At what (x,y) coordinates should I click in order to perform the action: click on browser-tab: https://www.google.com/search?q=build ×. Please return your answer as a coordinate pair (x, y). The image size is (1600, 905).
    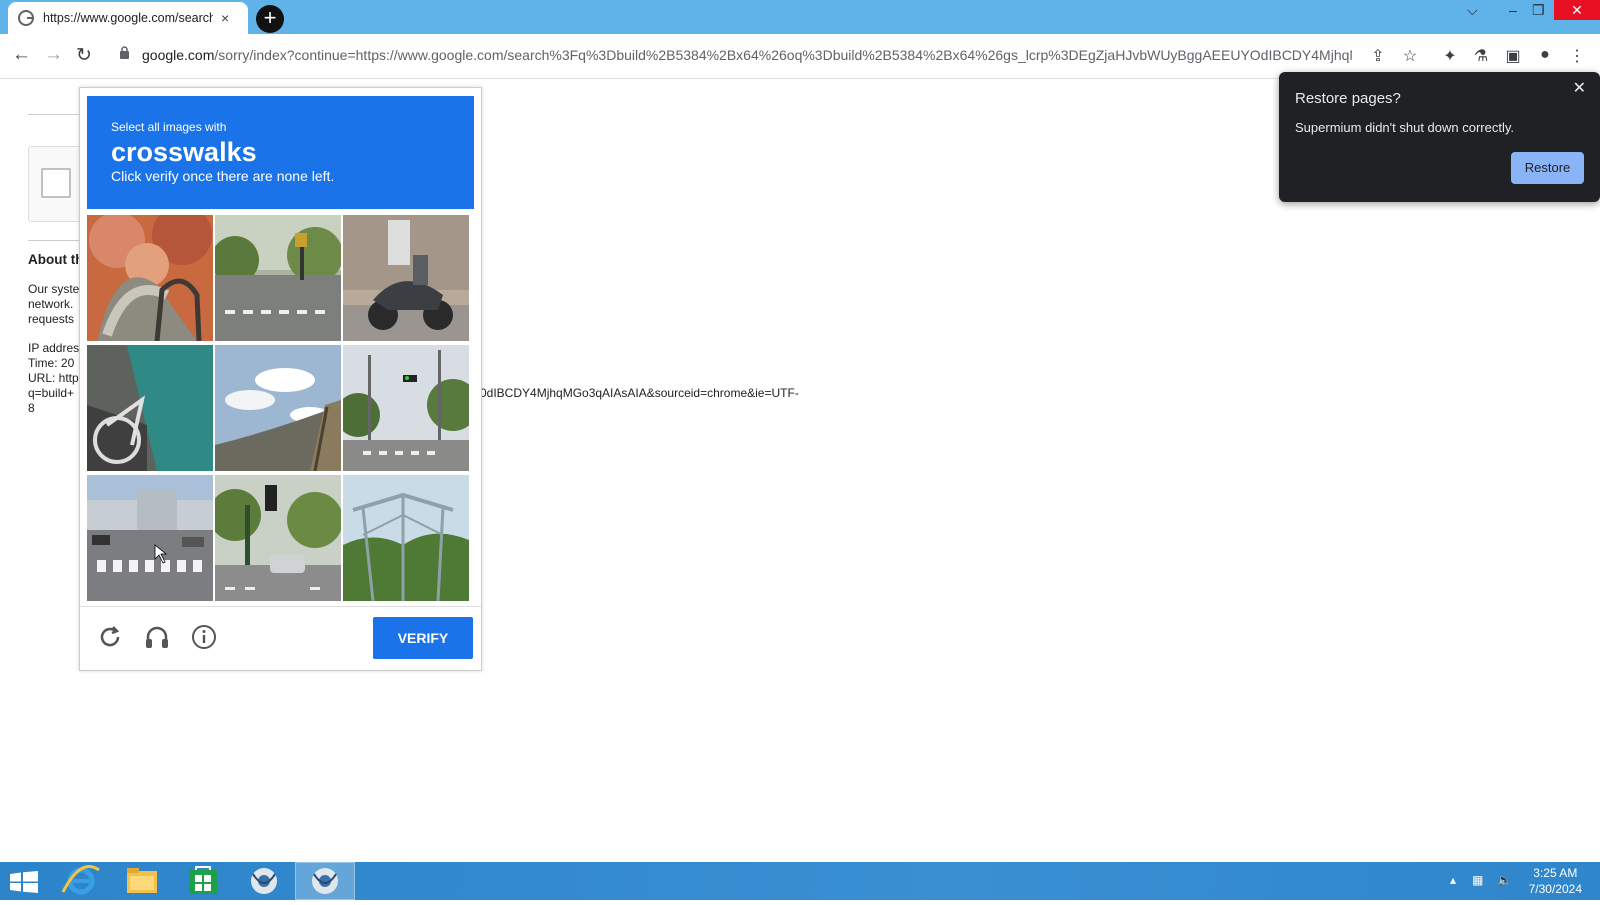
    Looking at the image, I should click on (128, 18).